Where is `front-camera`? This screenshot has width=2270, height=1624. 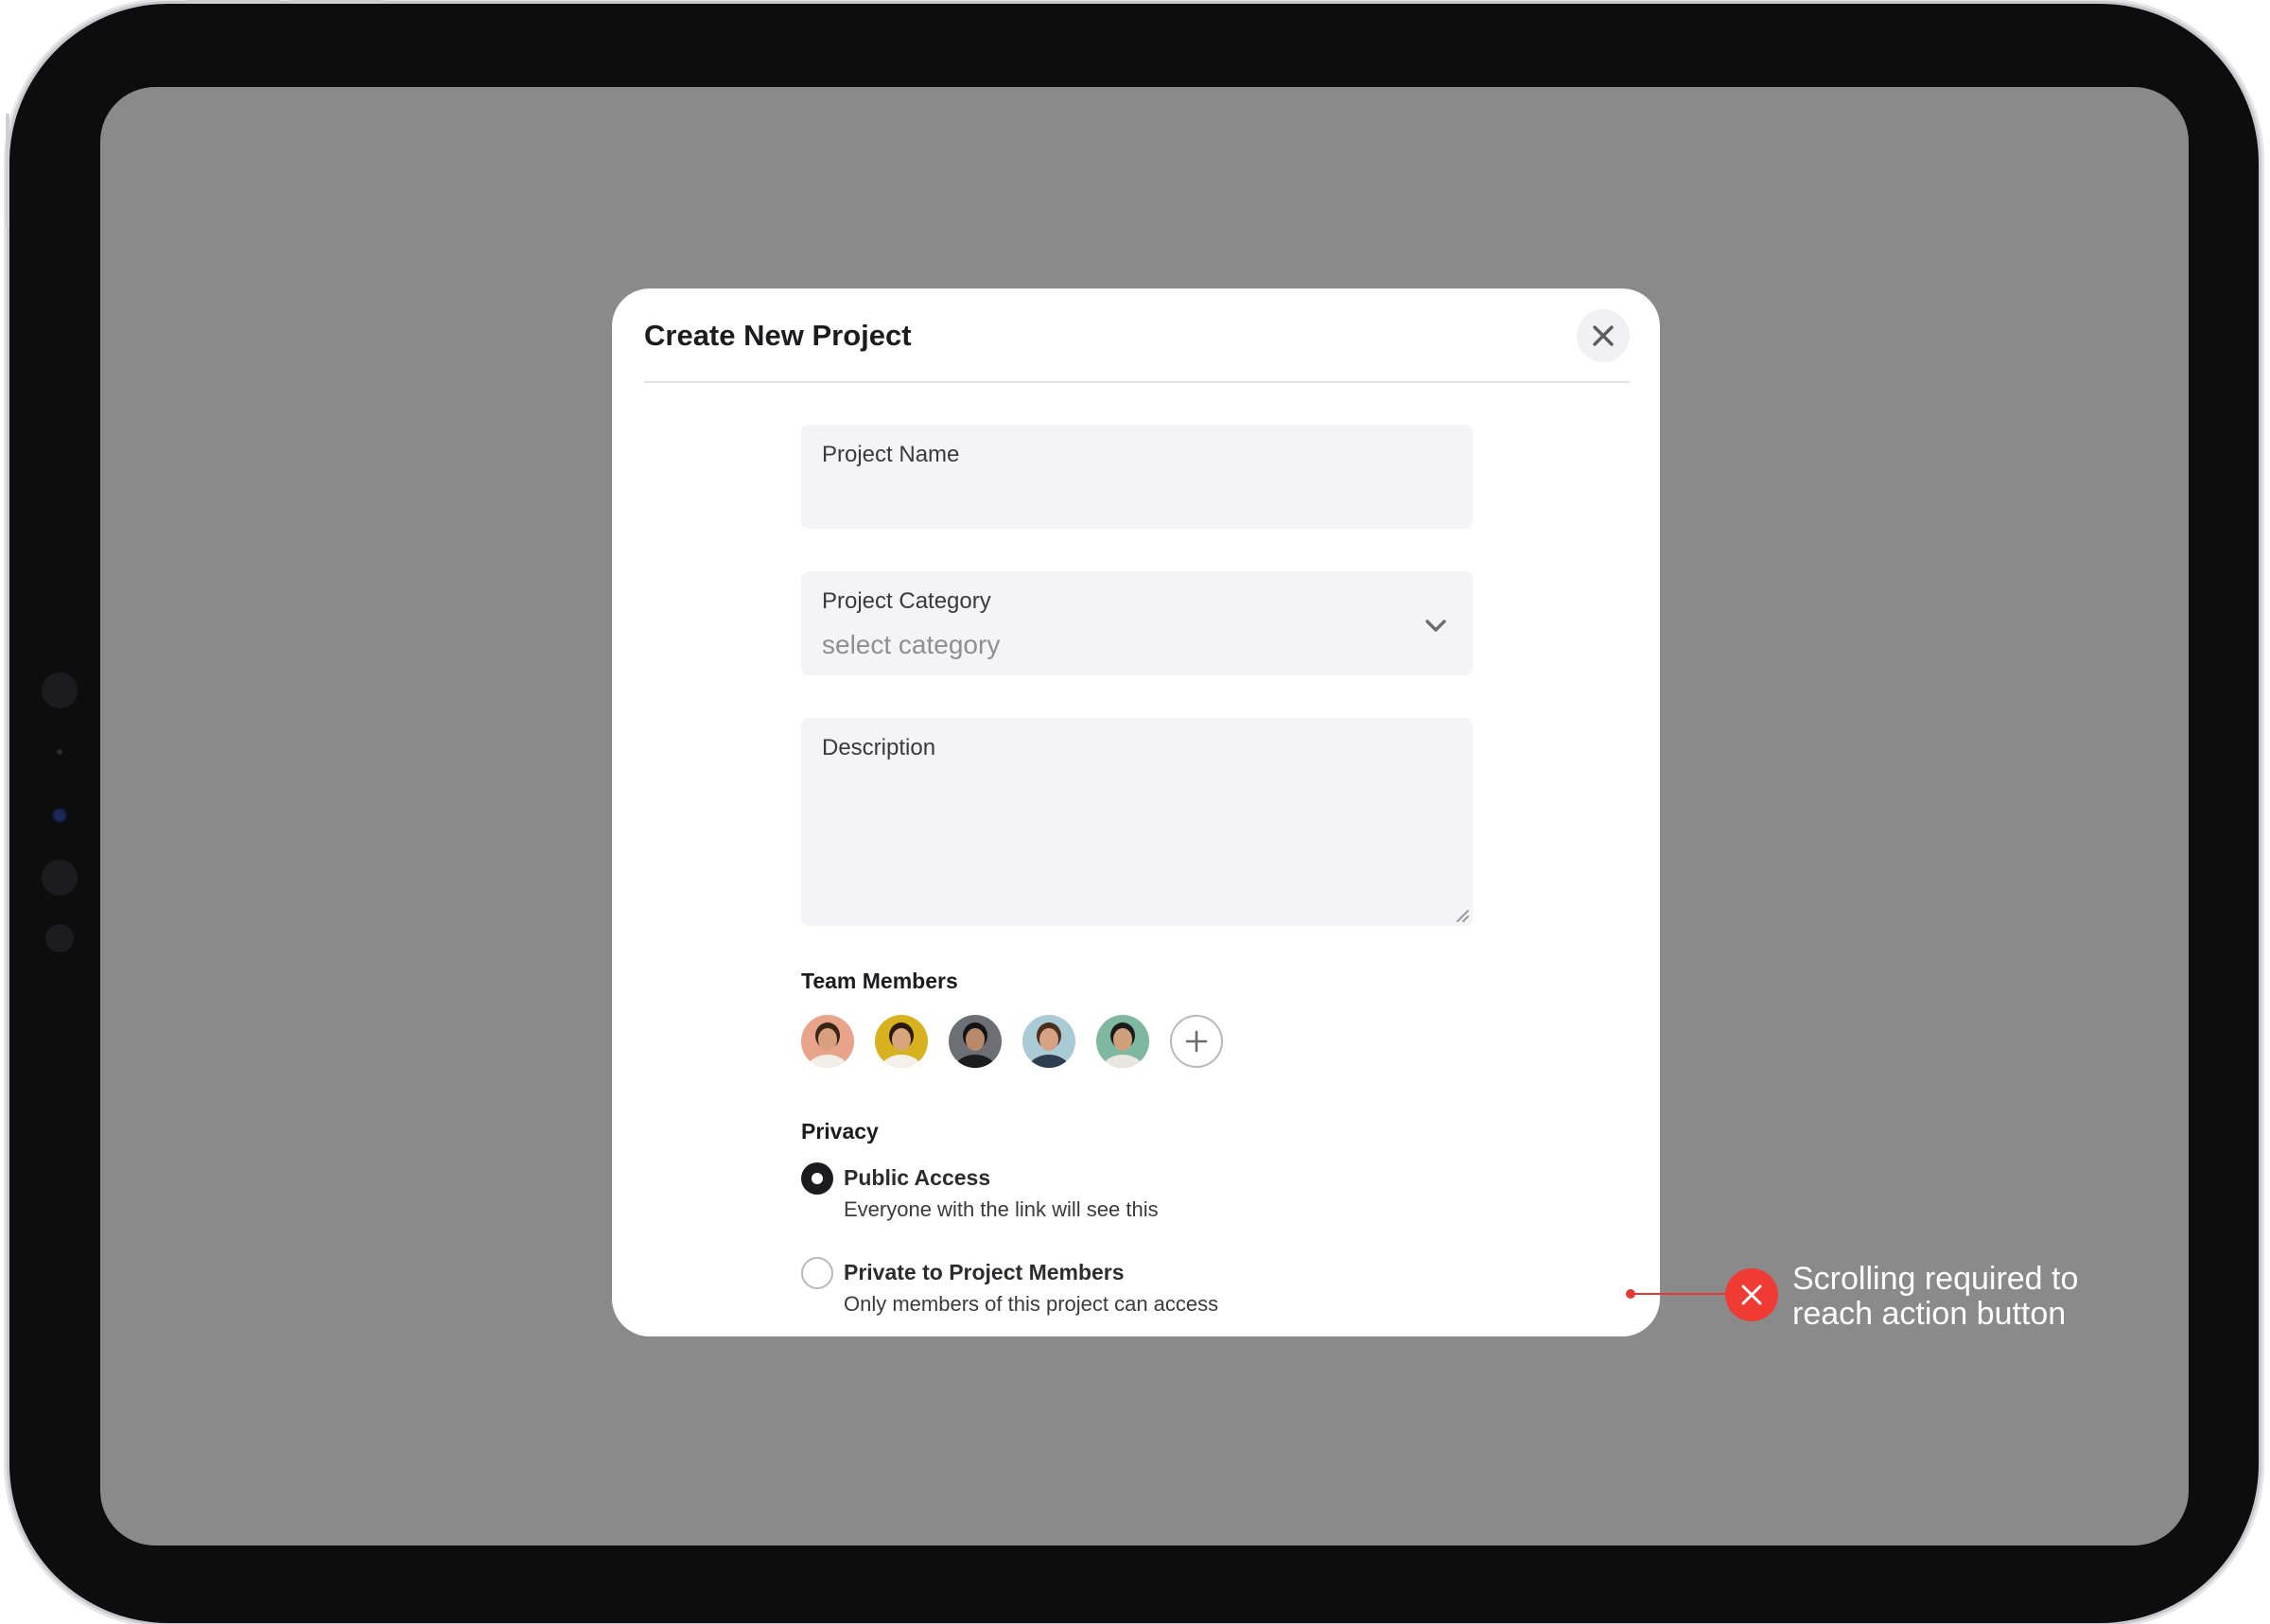 front-camera is located at coordinates (59, 816).